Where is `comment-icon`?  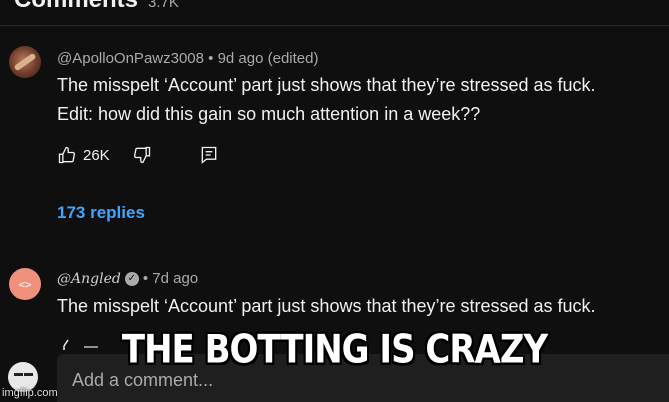 comment-icon is located at coordinates (209, 155).